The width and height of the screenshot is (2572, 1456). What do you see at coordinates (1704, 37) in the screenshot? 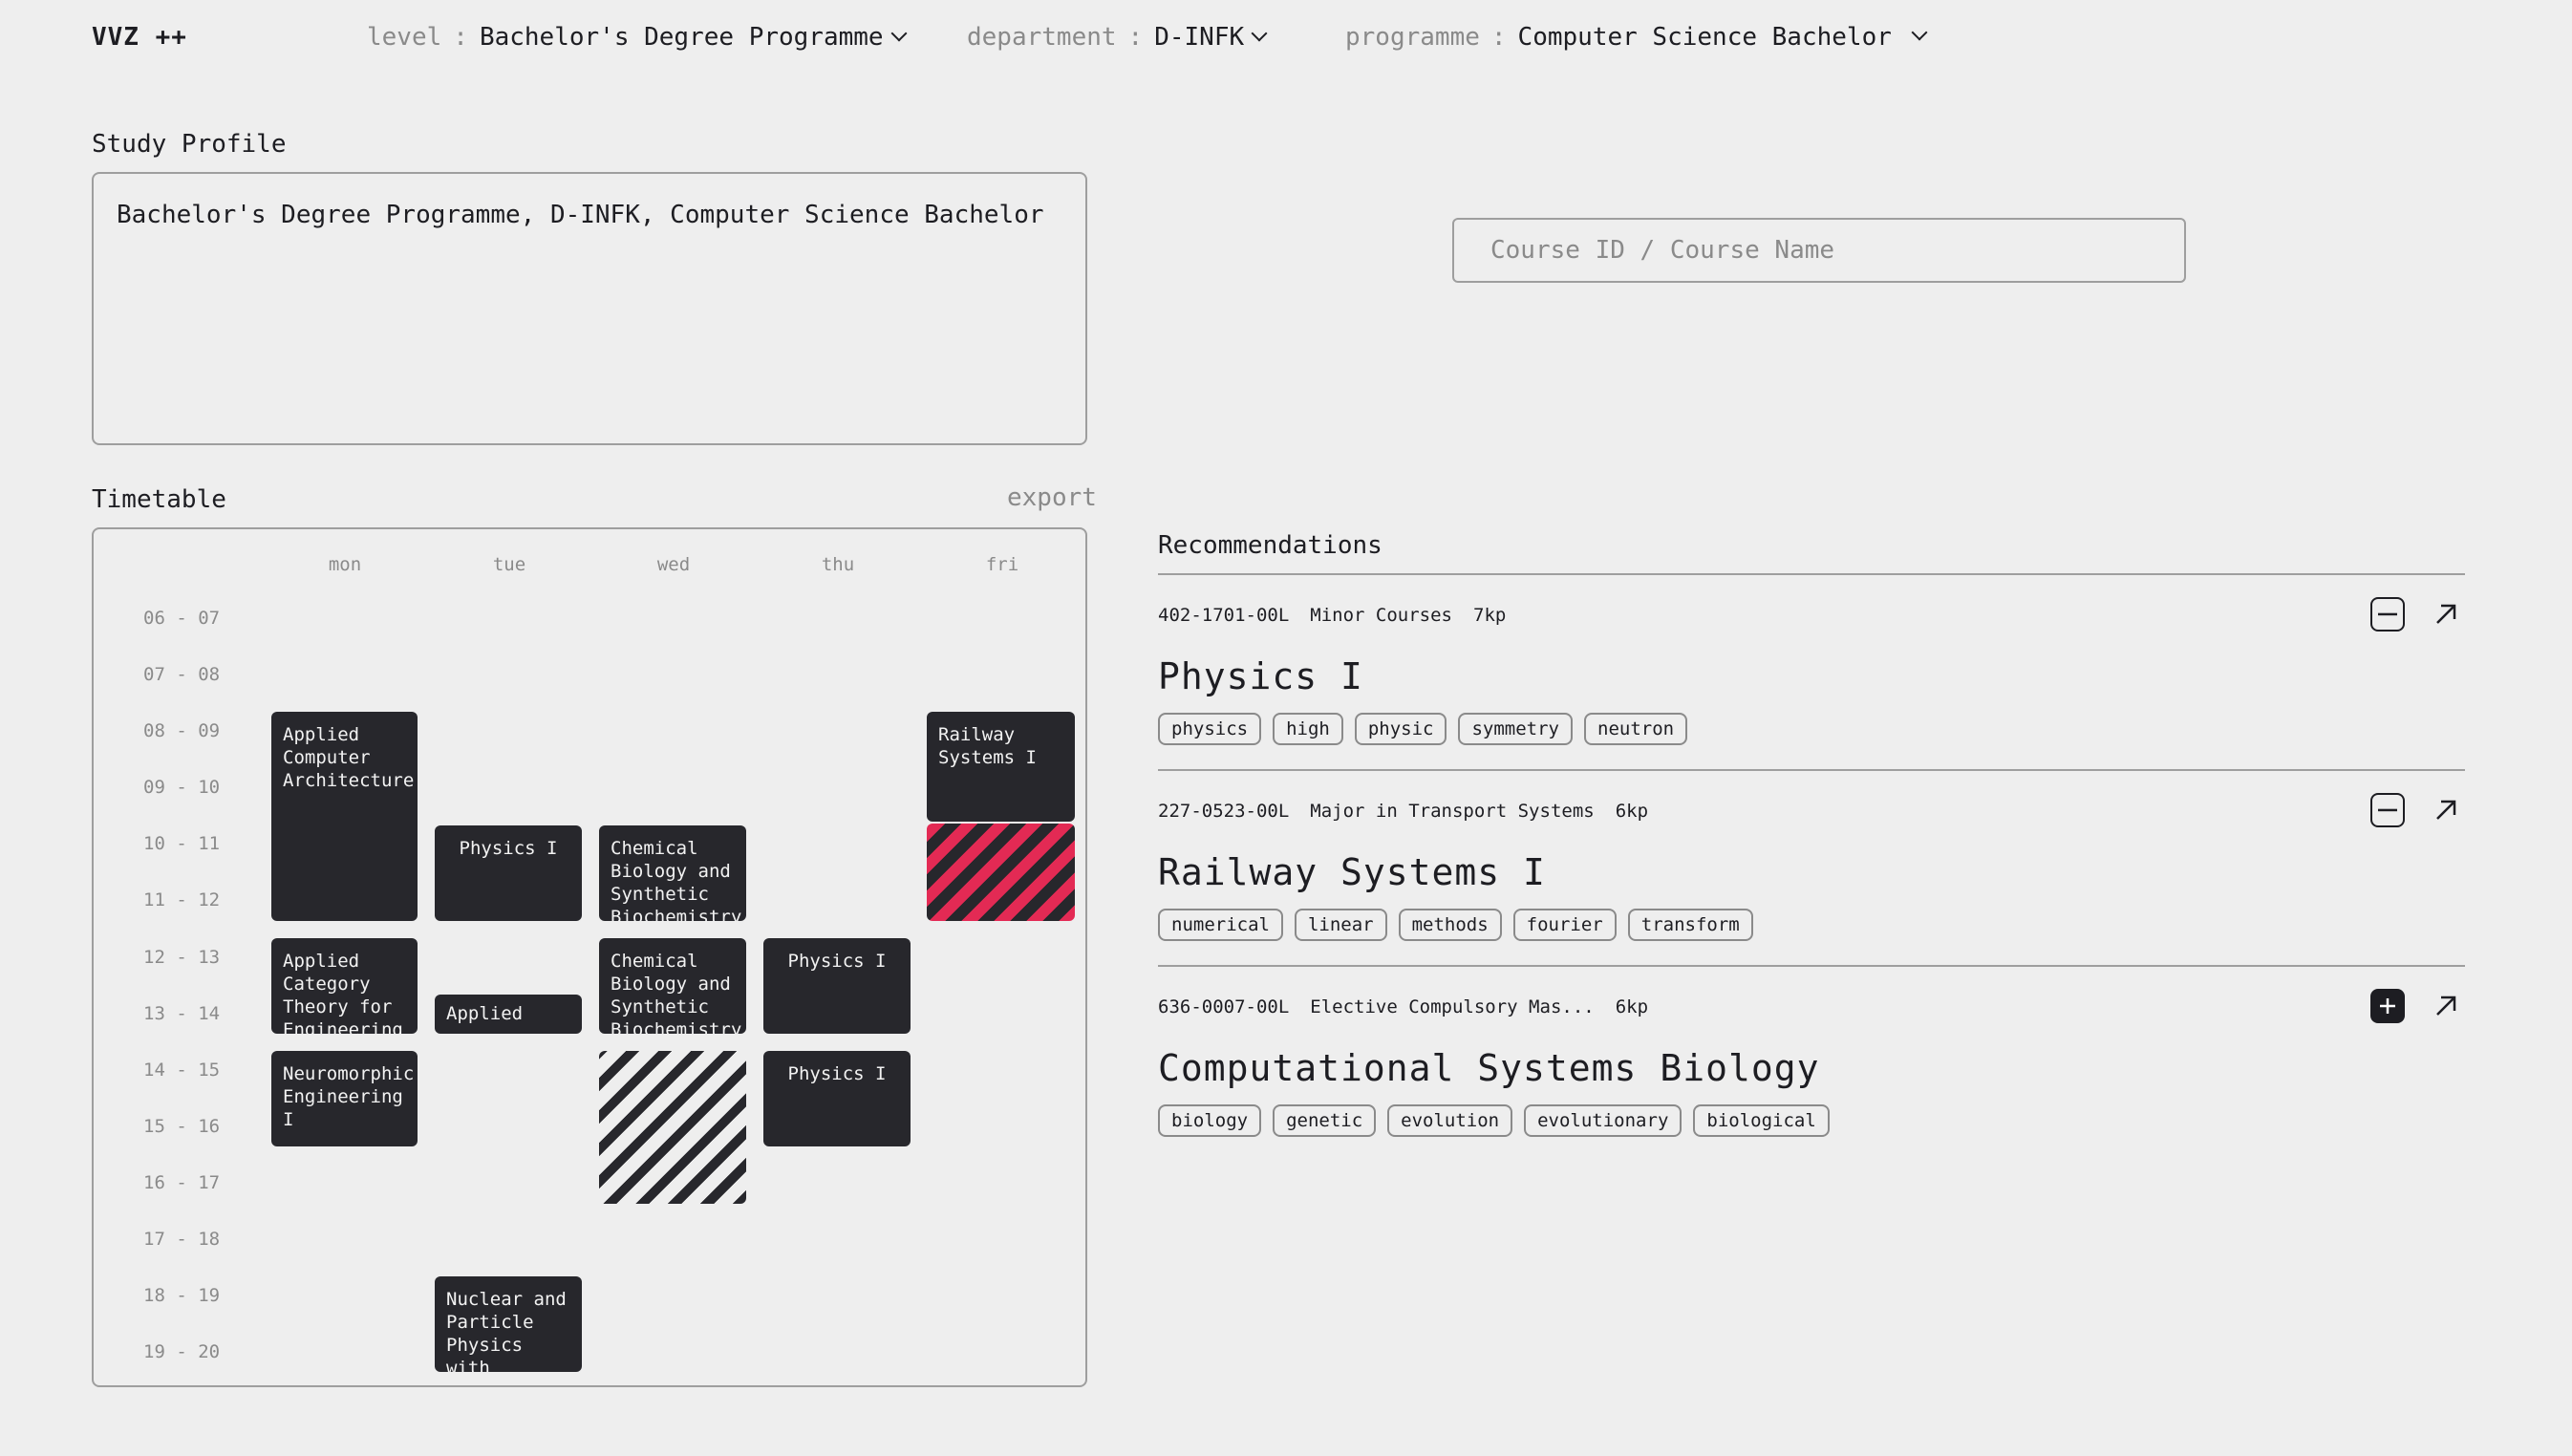
I see `programme-value: Computer Science Bachelor` at bounding box center [1704, 37].